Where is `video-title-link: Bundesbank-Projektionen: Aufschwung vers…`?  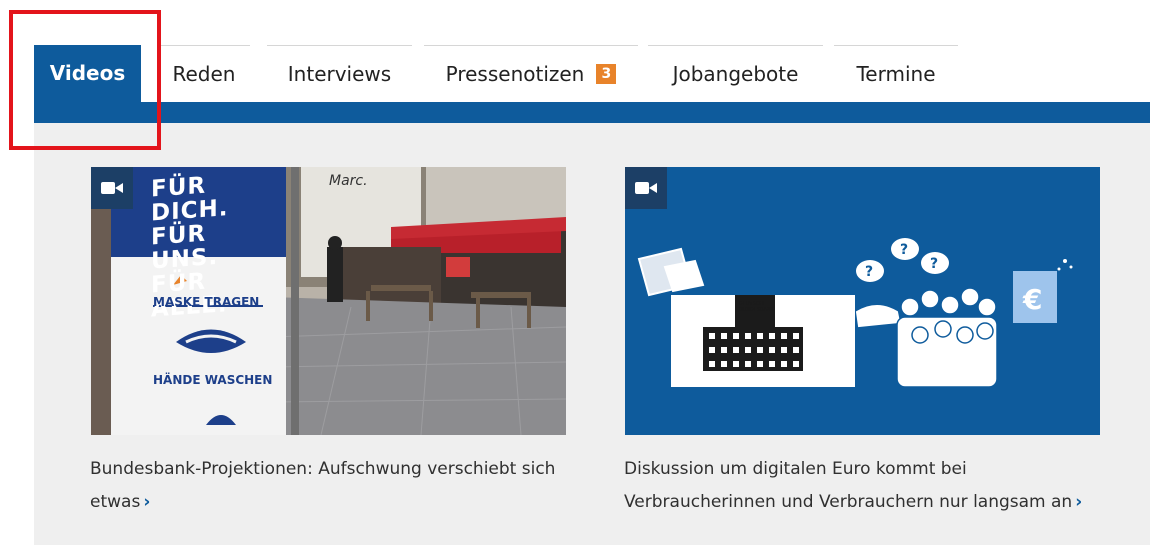
video-title-link: Bundesbank-Projektionen: Aufschwung vers… is located at coordinates (335, 486).